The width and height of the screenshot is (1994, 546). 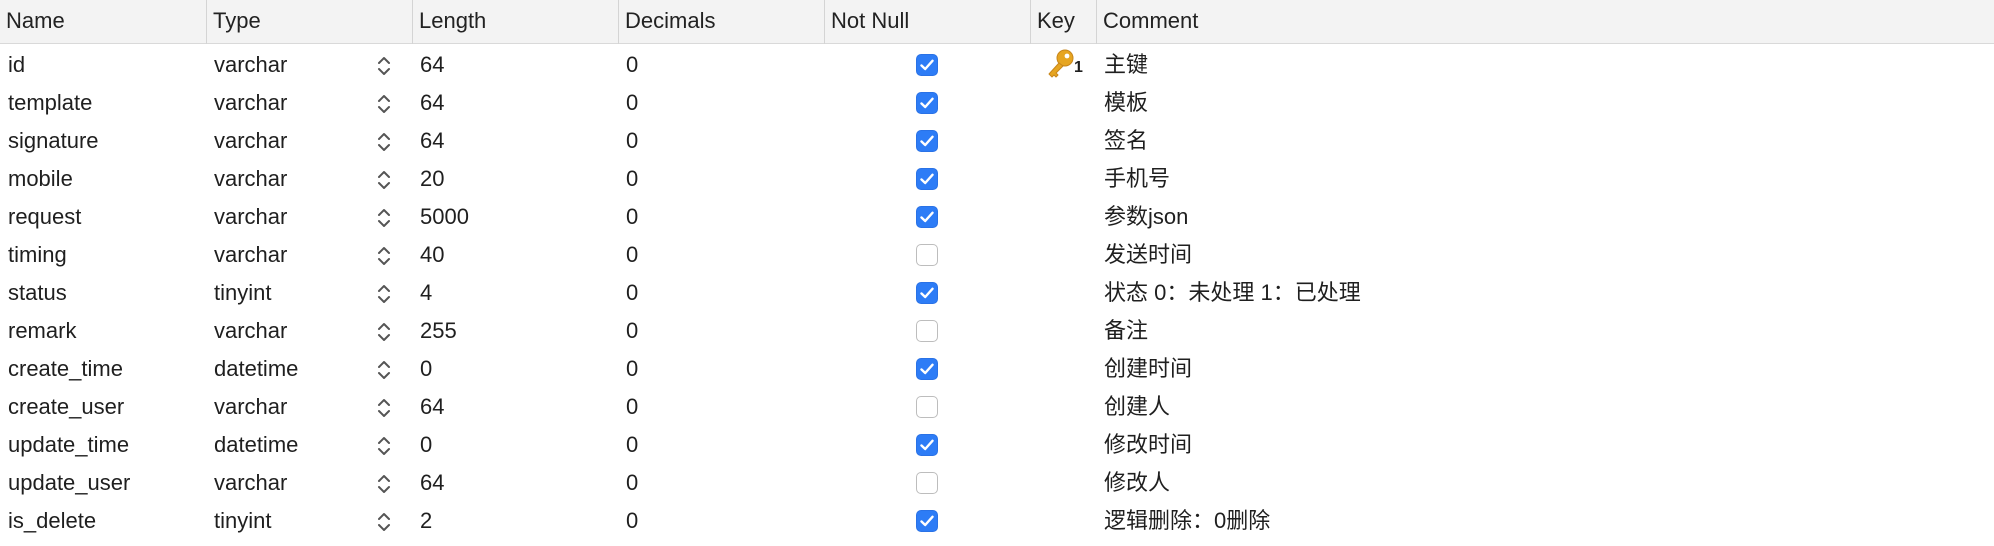 What do you see at coordinates (997, 369) in the screenshot?
I see `table-row: create_time datetime 0 0 创建时间` at bounding box center [997, 369].